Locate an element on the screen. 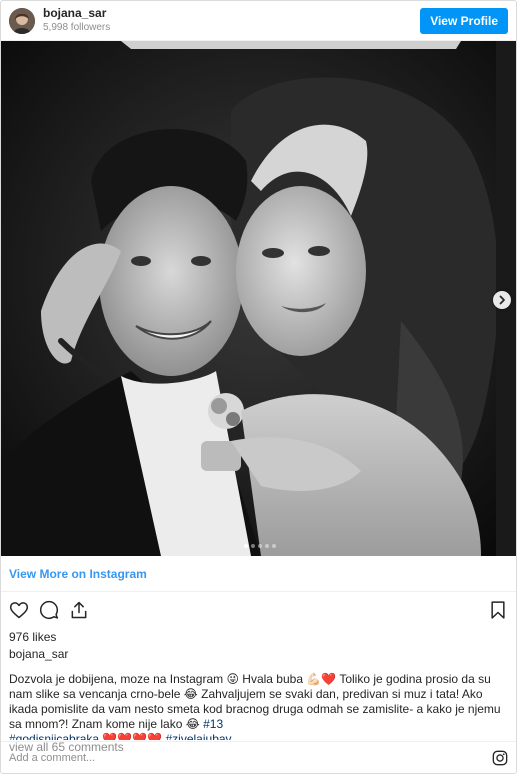 This screenshot has width=517, height=774. heart-icon is located at coordinates (19, 610).